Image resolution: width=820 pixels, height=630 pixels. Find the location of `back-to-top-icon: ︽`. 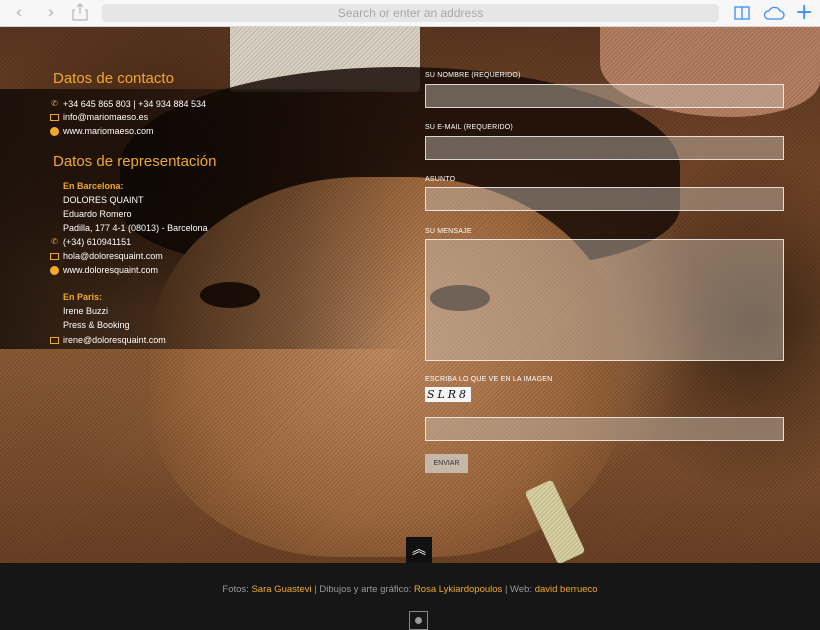

back-to-top-icon: ︽ is located at coordinates (419, 550).